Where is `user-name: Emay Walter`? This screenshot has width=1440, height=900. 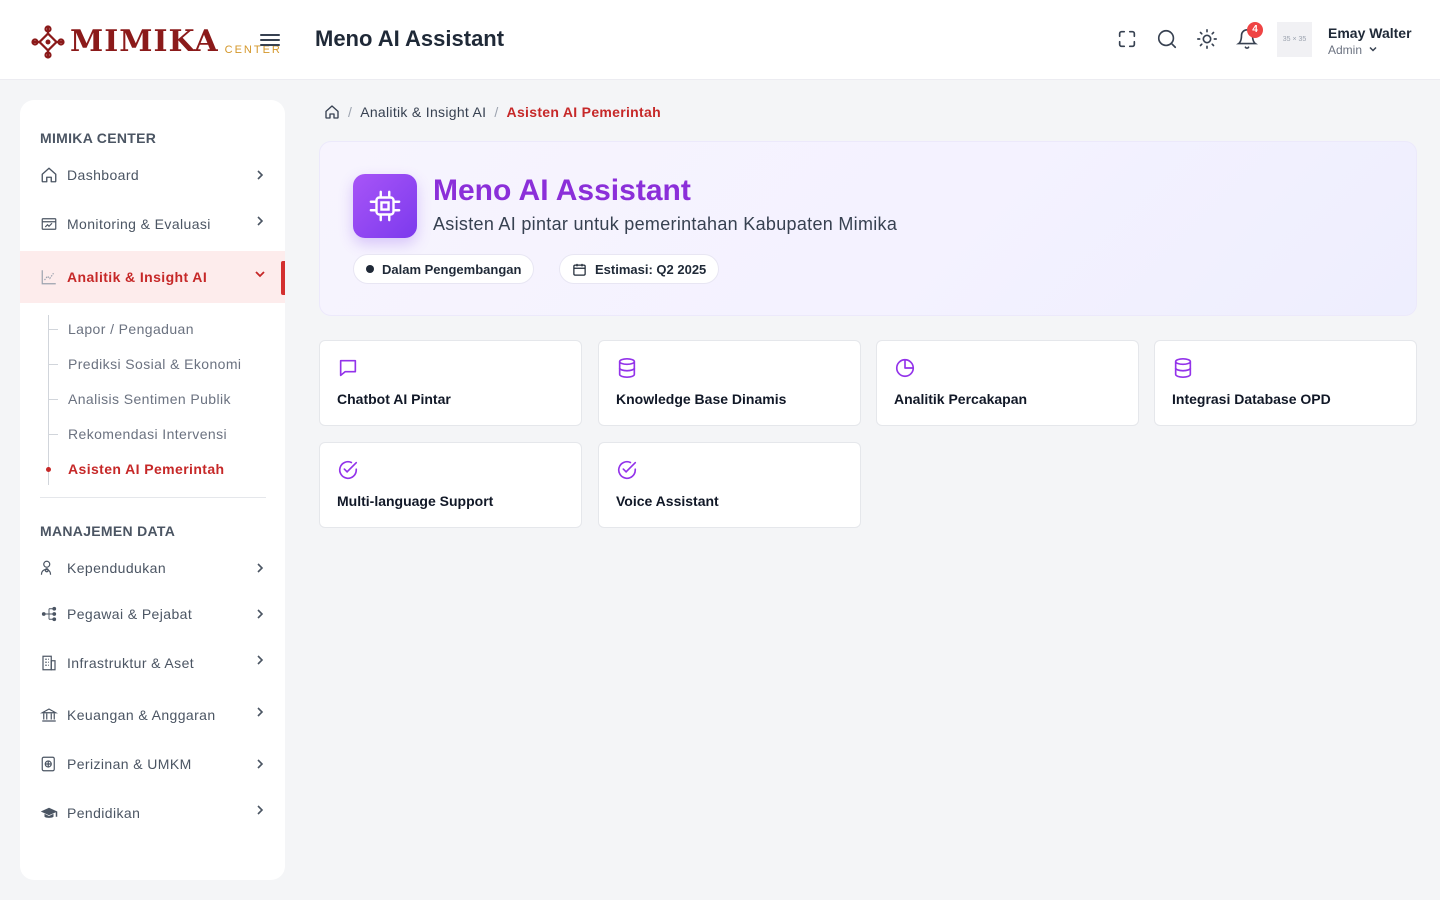
user-name: Emay Walter is located at coordinates (1370, 33).